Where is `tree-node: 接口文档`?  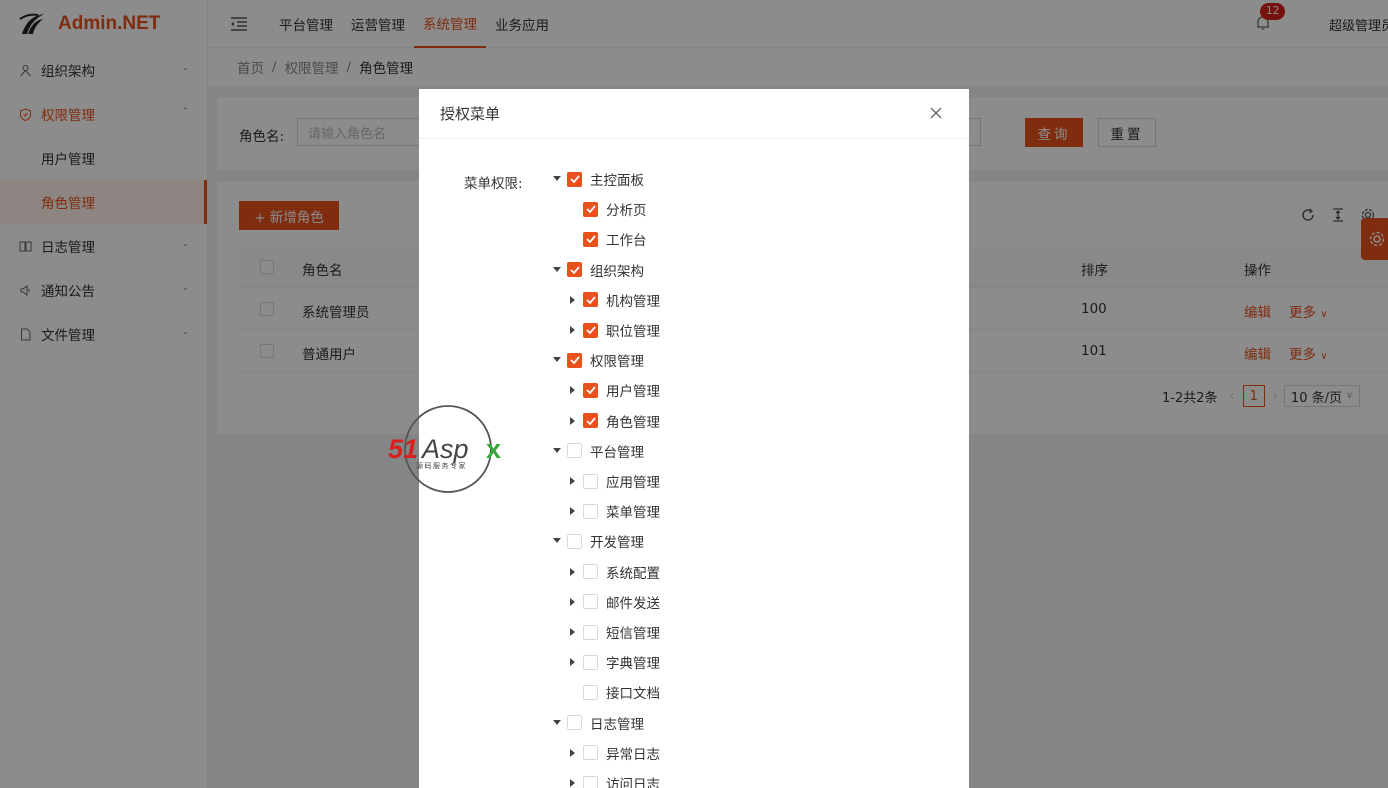 tree-node: 接口文档 is located at coordinates (612, 692).